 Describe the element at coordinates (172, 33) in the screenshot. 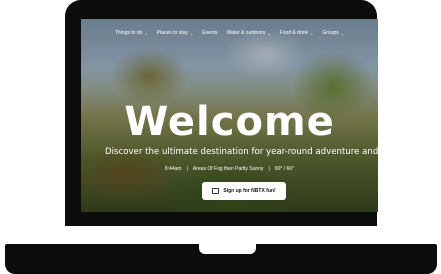

I see `nav-label: Places to stay` at that location.